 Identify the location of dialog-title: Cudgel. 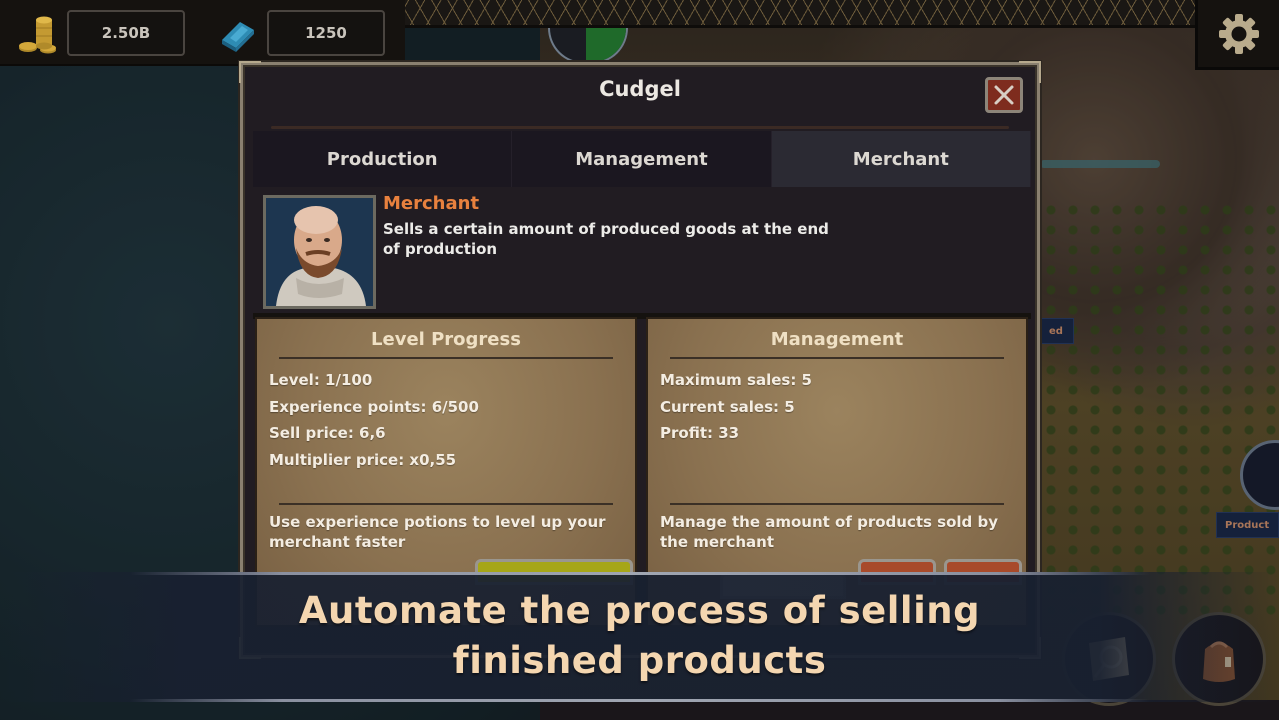
(640, 89).